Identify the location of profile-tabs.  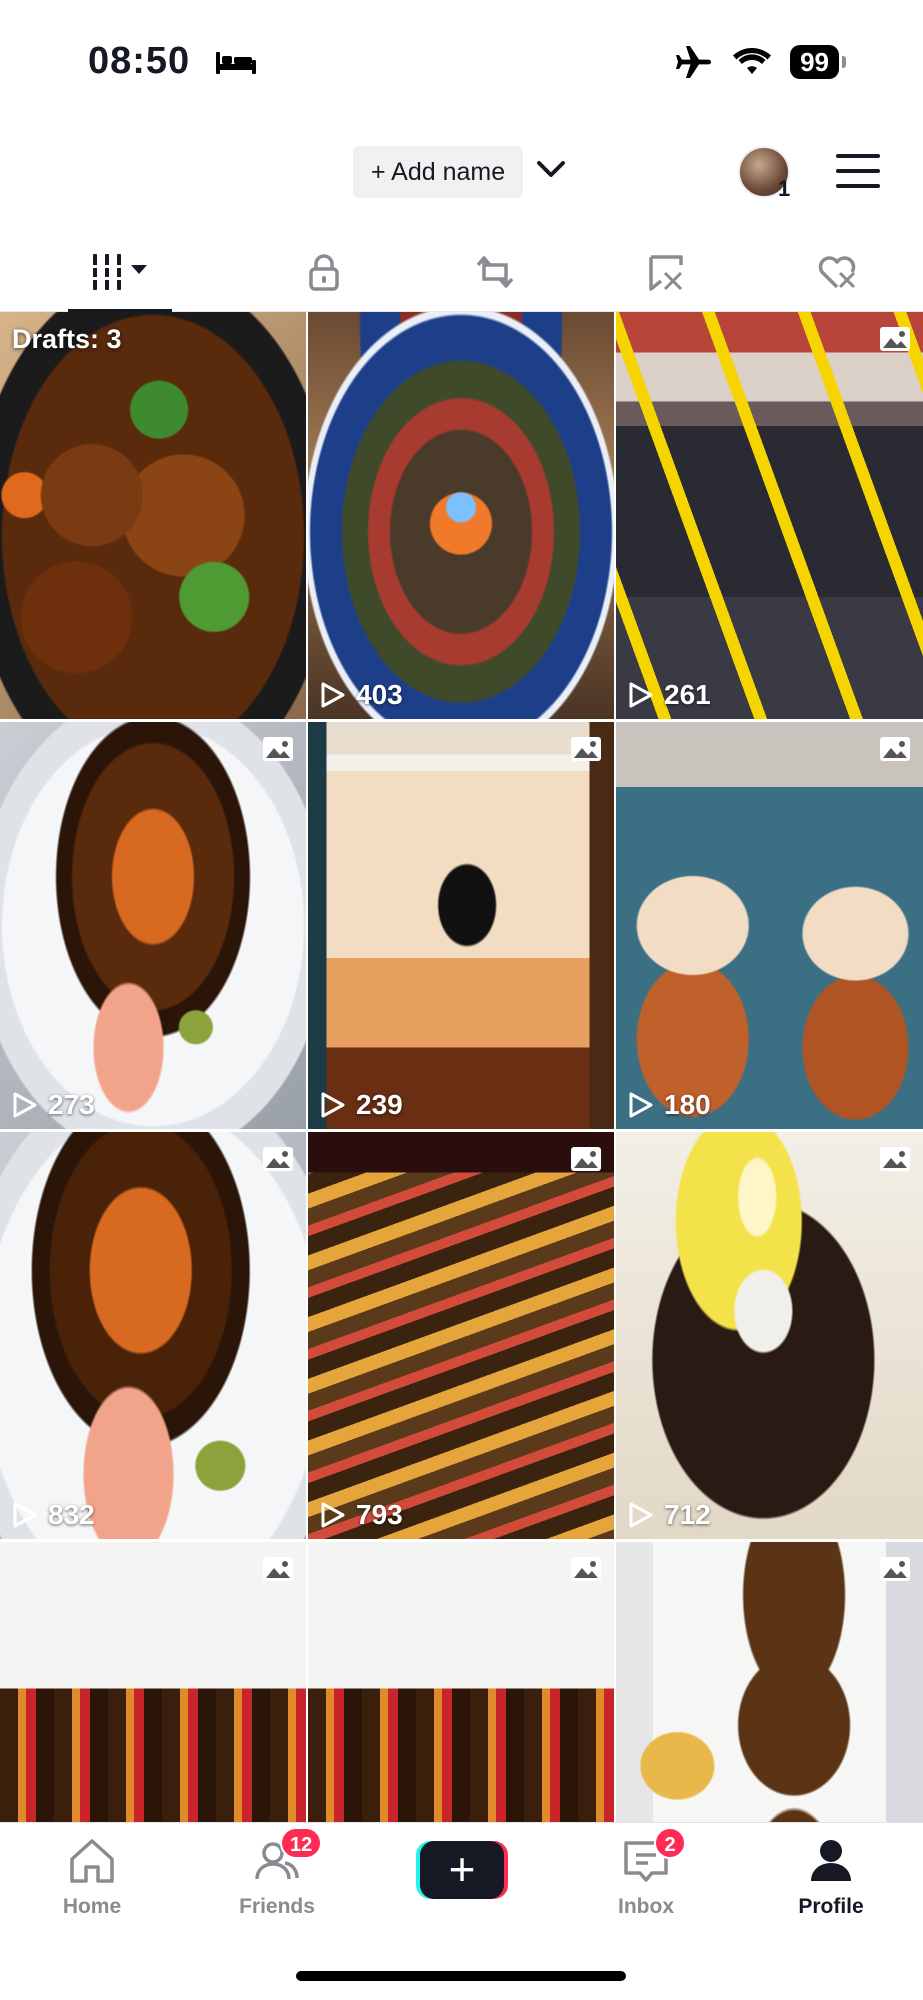
(461, 272).